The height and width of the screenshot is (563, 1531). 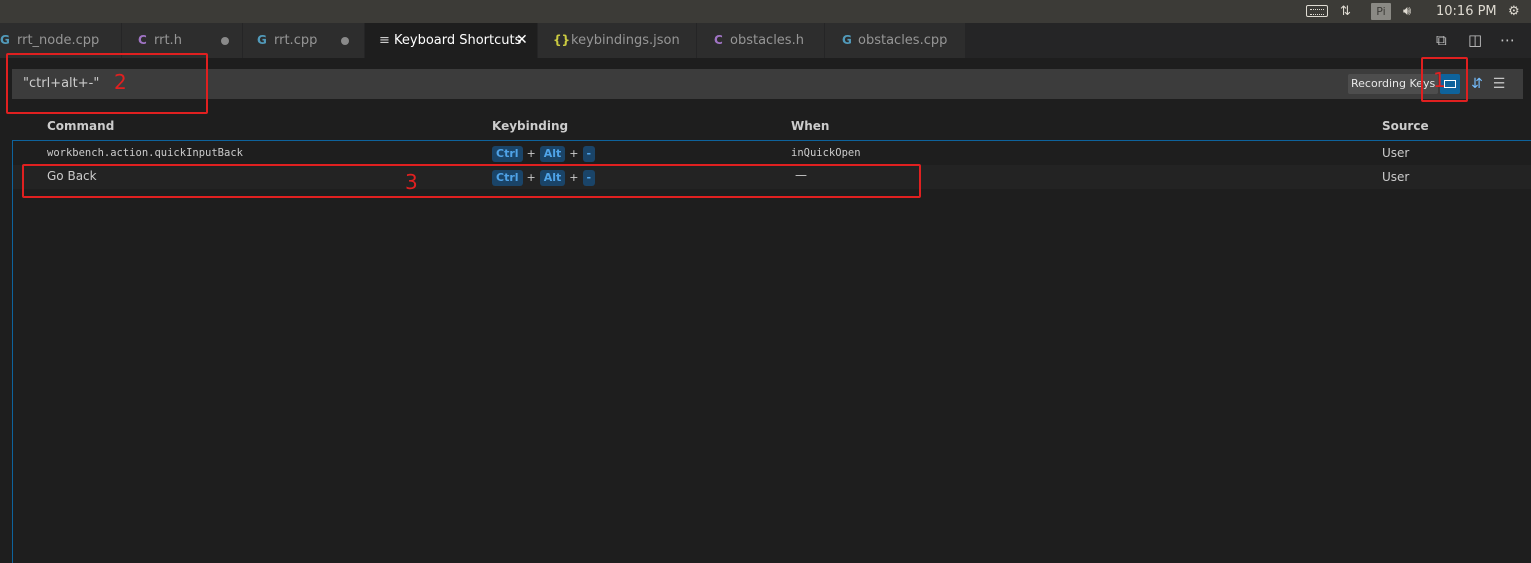 I want to click on tab-label: obstacles.h, so click(x=767, y=40).